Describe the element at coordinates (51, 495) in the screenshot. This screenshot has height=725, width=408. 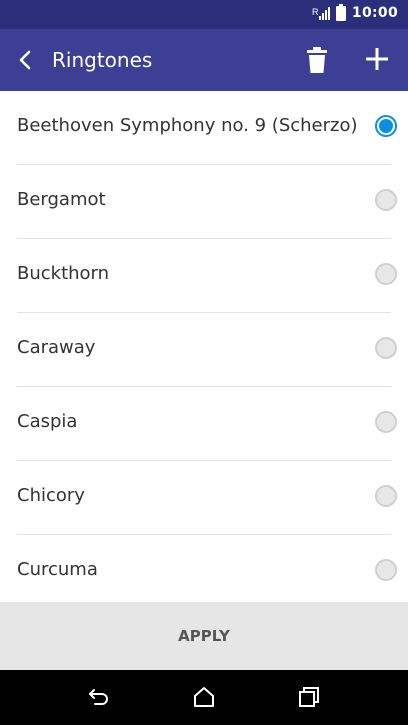
I see `ringtone-label: Chicory` at that location.